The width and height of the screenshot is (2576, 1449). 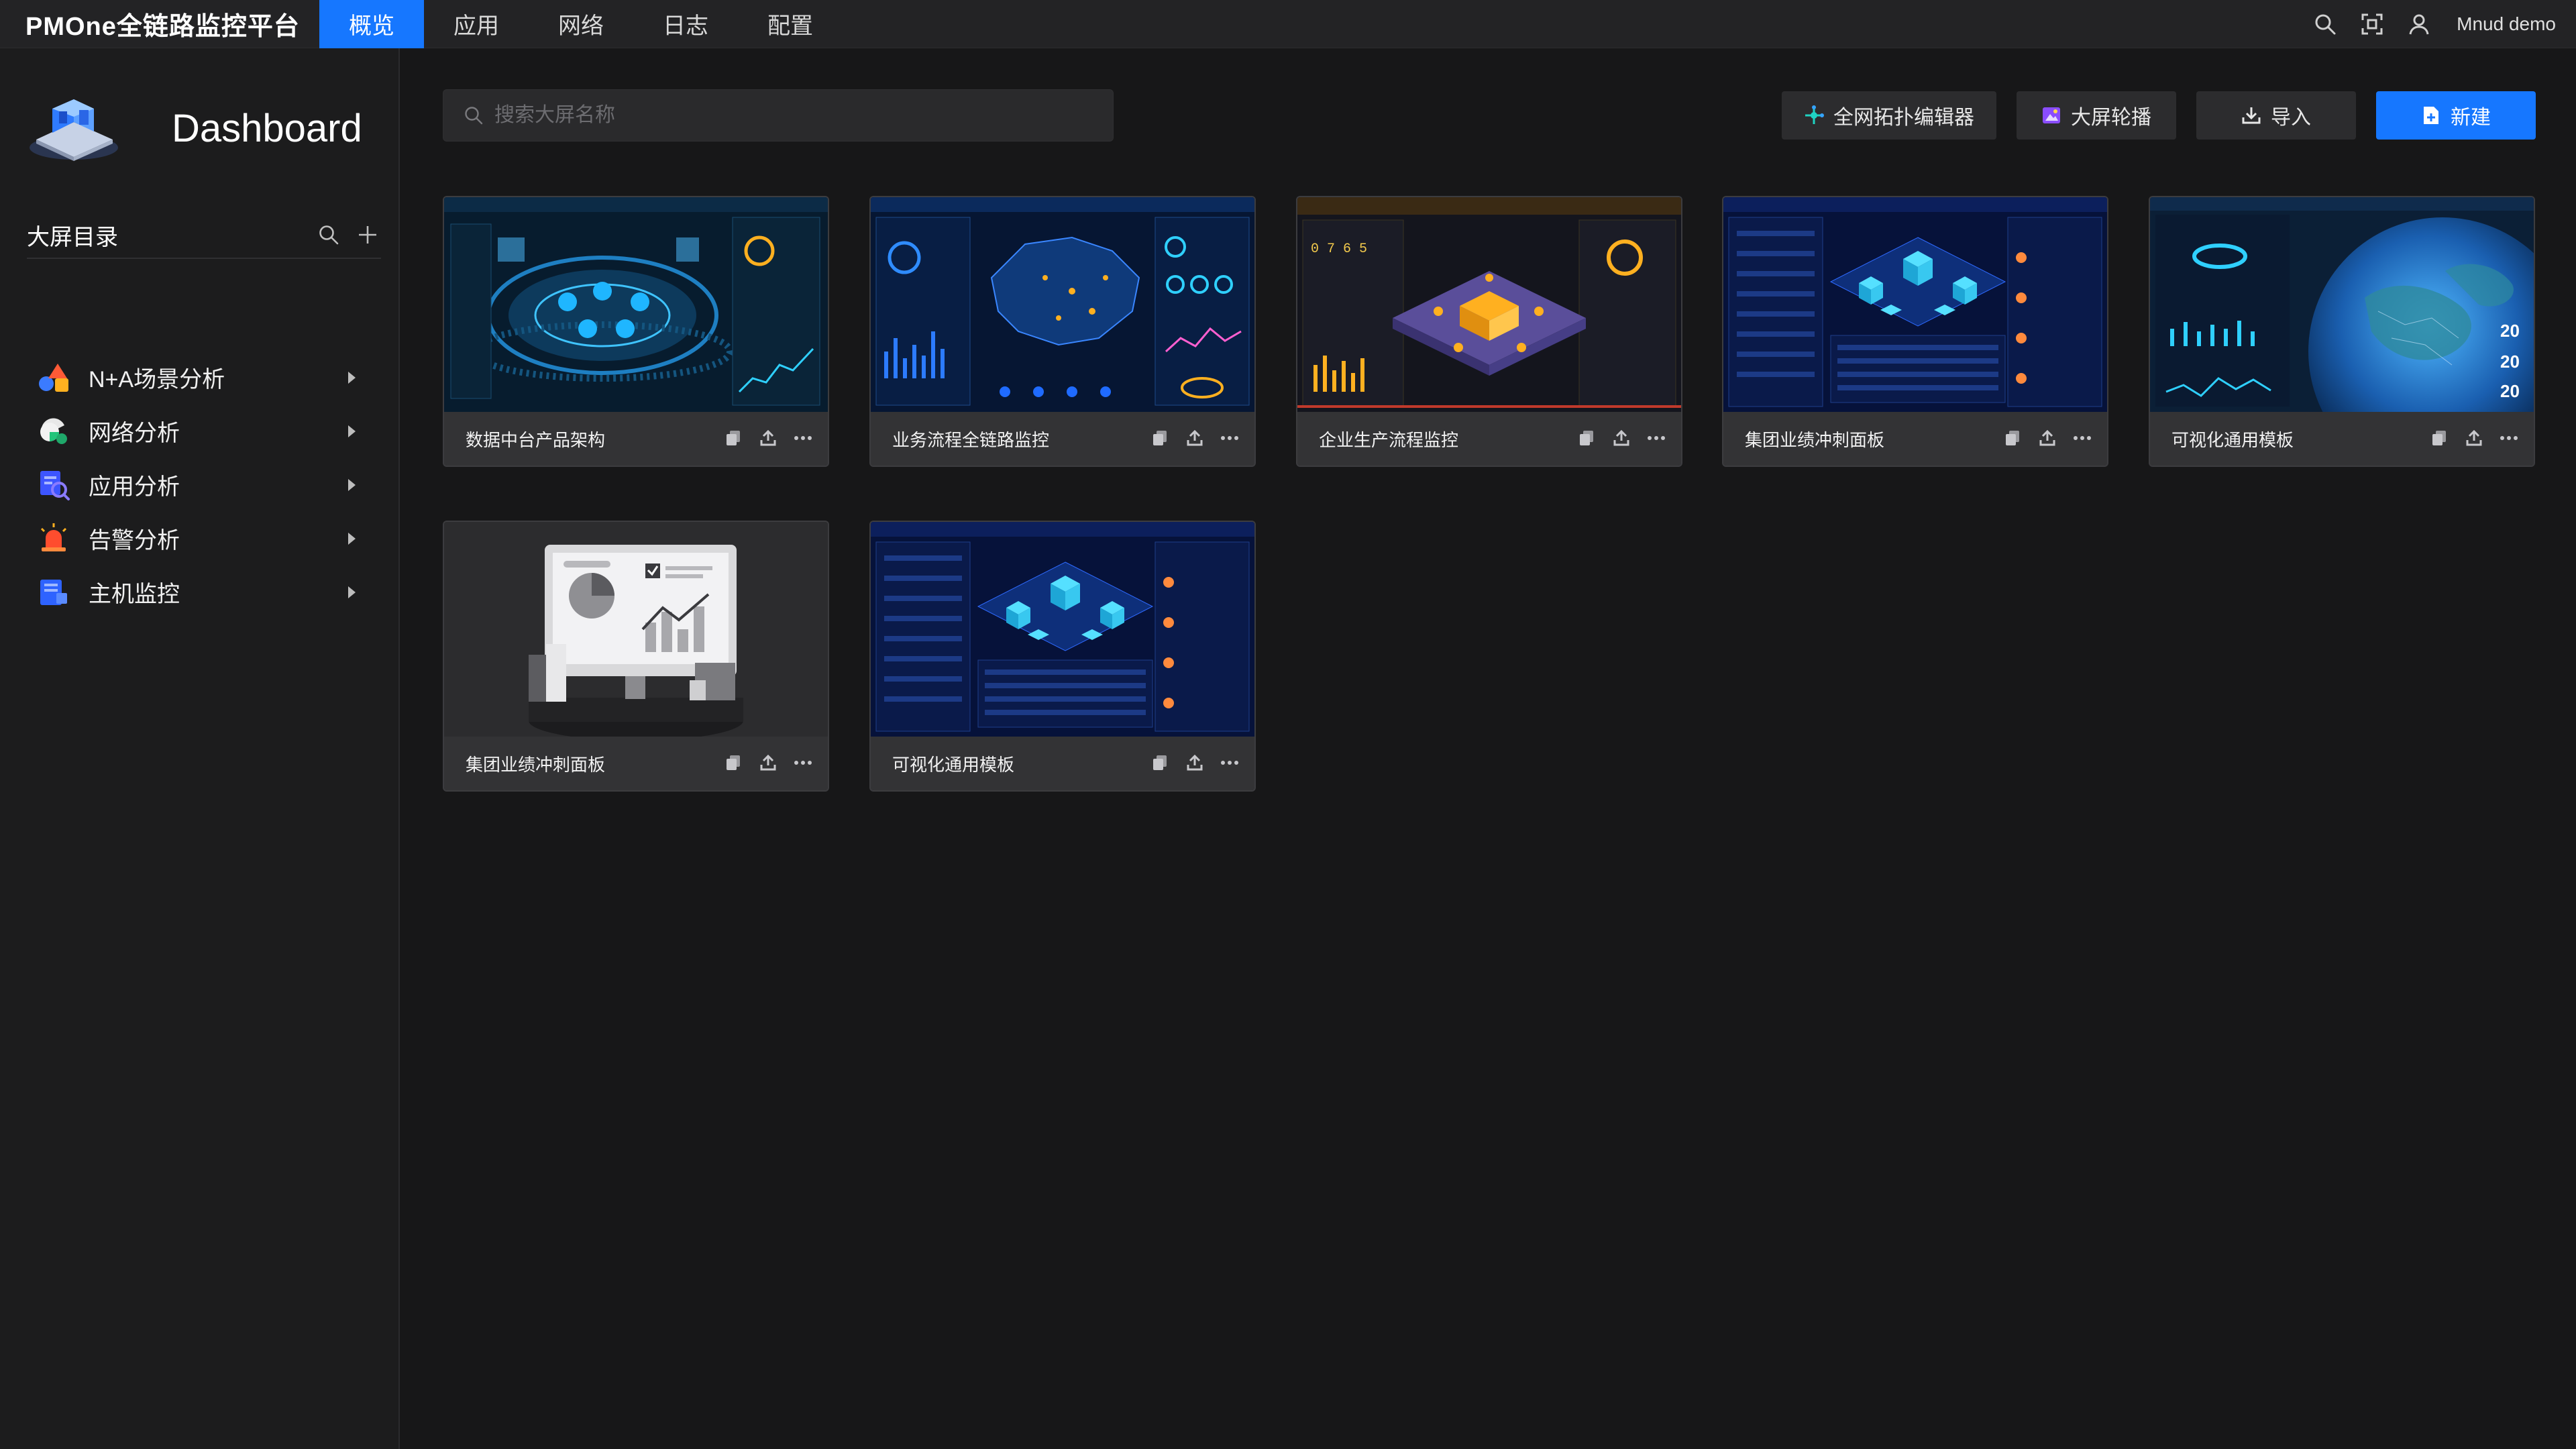 I want to click on directory-title: 大屏目录, so click(x=72, y=237).